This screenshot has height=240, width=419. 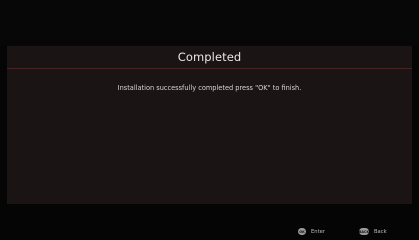 I want to click on enter-hint: OK Enter, so click(x=311, y=231).